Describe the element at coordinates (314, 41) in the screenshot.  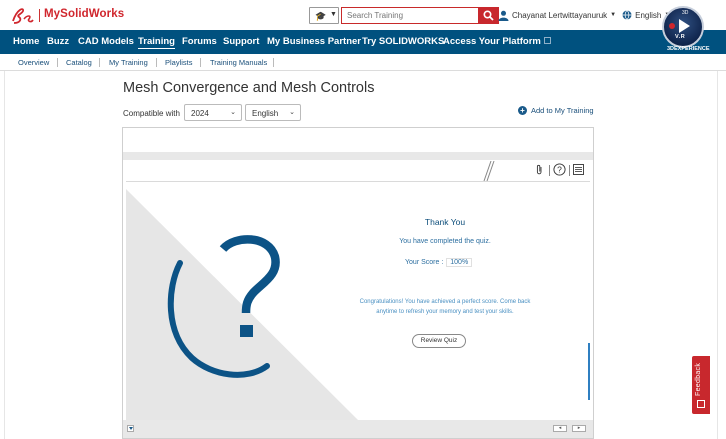
I see `nav-my-business-partner: My Business Partner` at that location.